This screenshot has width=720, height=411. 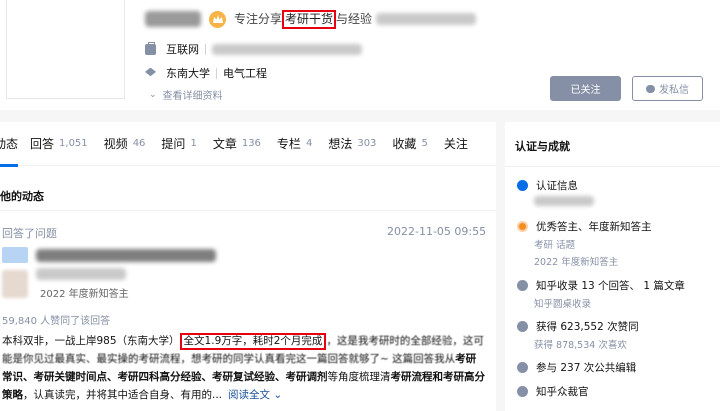 What do you see at coordinates (309, 143) in the screenshot?
I see `tab-count: 4` at bounding box center [309, 143].